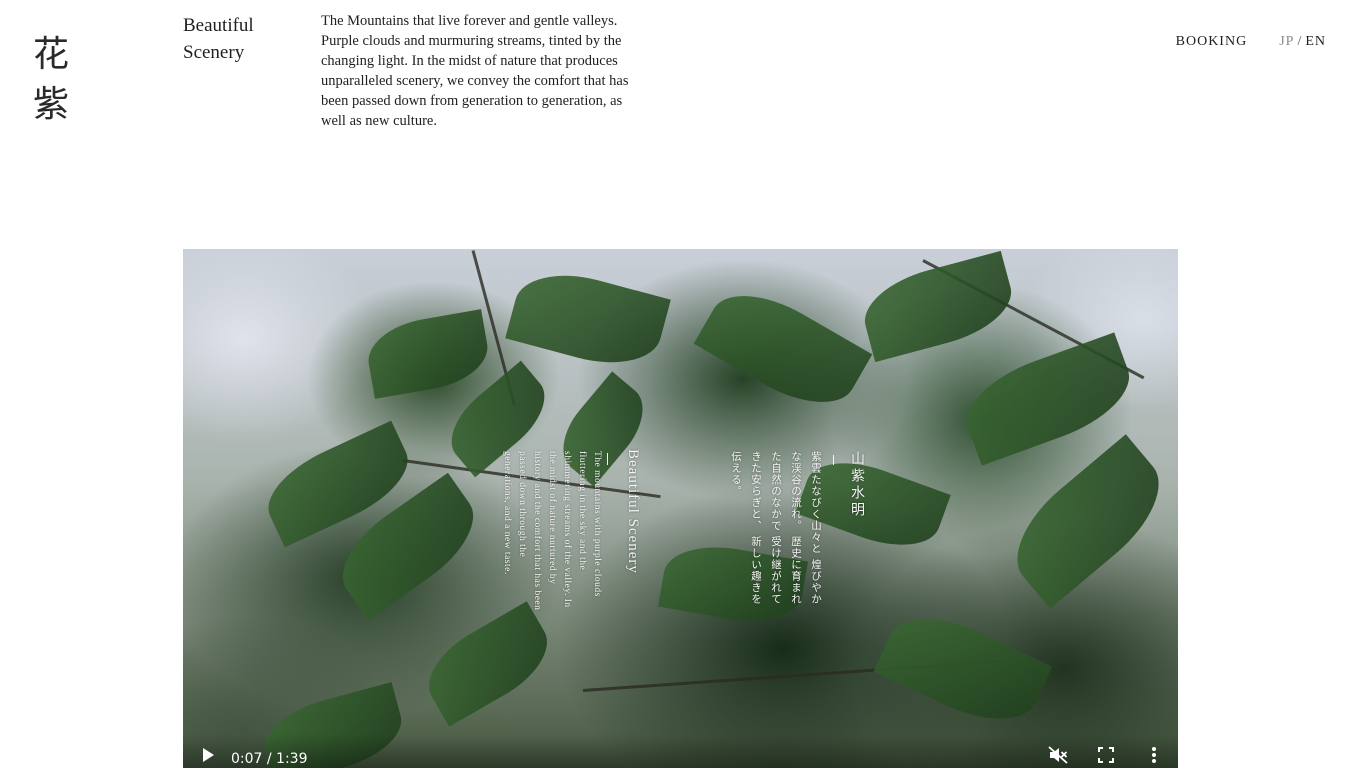 This screenshot has height=768, width=1363. Describe the element at coordinates (53, 80) in the screenshot. I see `logo: 花 紫` at that location.